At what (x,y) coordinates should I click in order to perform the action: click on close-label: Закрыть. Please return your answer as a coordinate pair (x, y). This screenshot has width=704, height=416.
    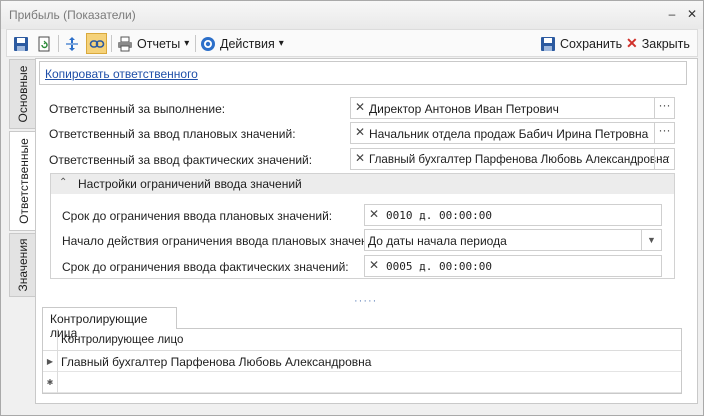
    Looking at the image, I should click on (665, 43).